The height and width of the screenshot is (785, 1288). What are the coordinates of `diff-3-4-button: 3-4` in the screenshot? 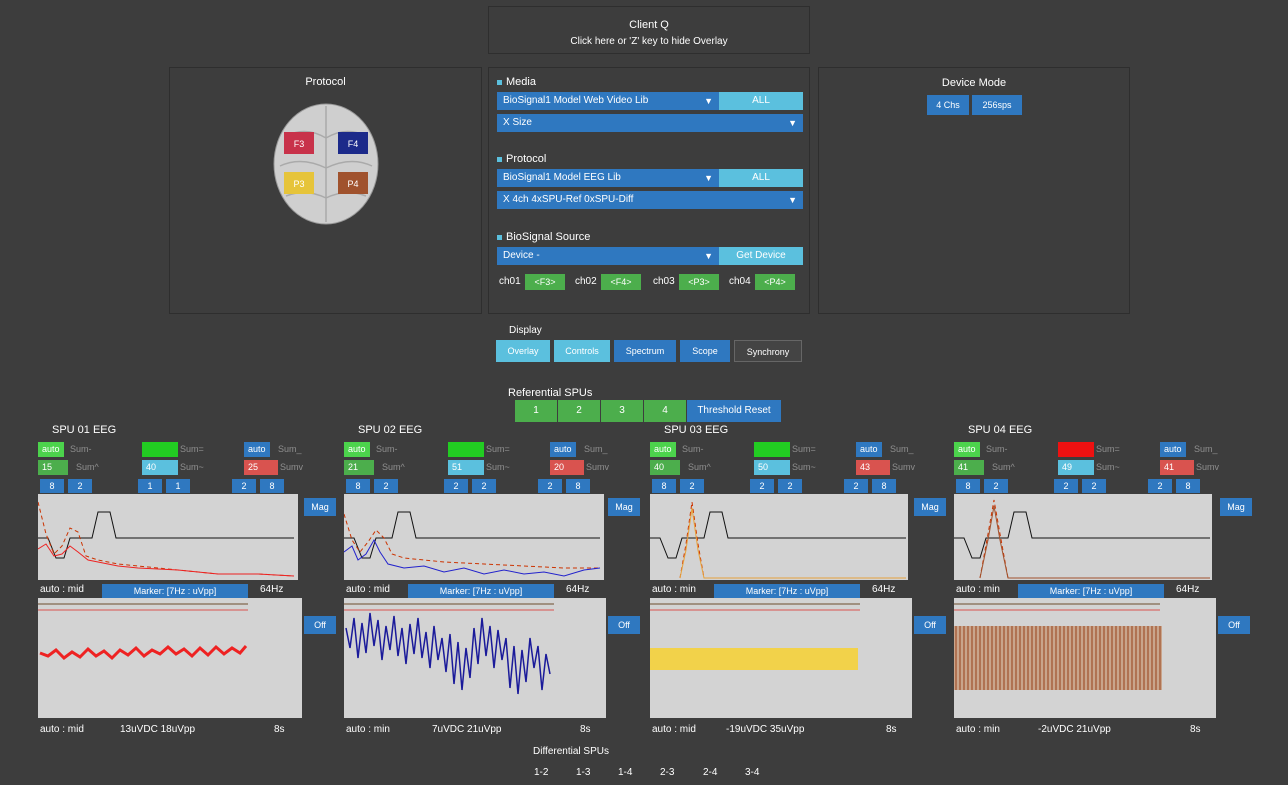 It's located at (752, 772).